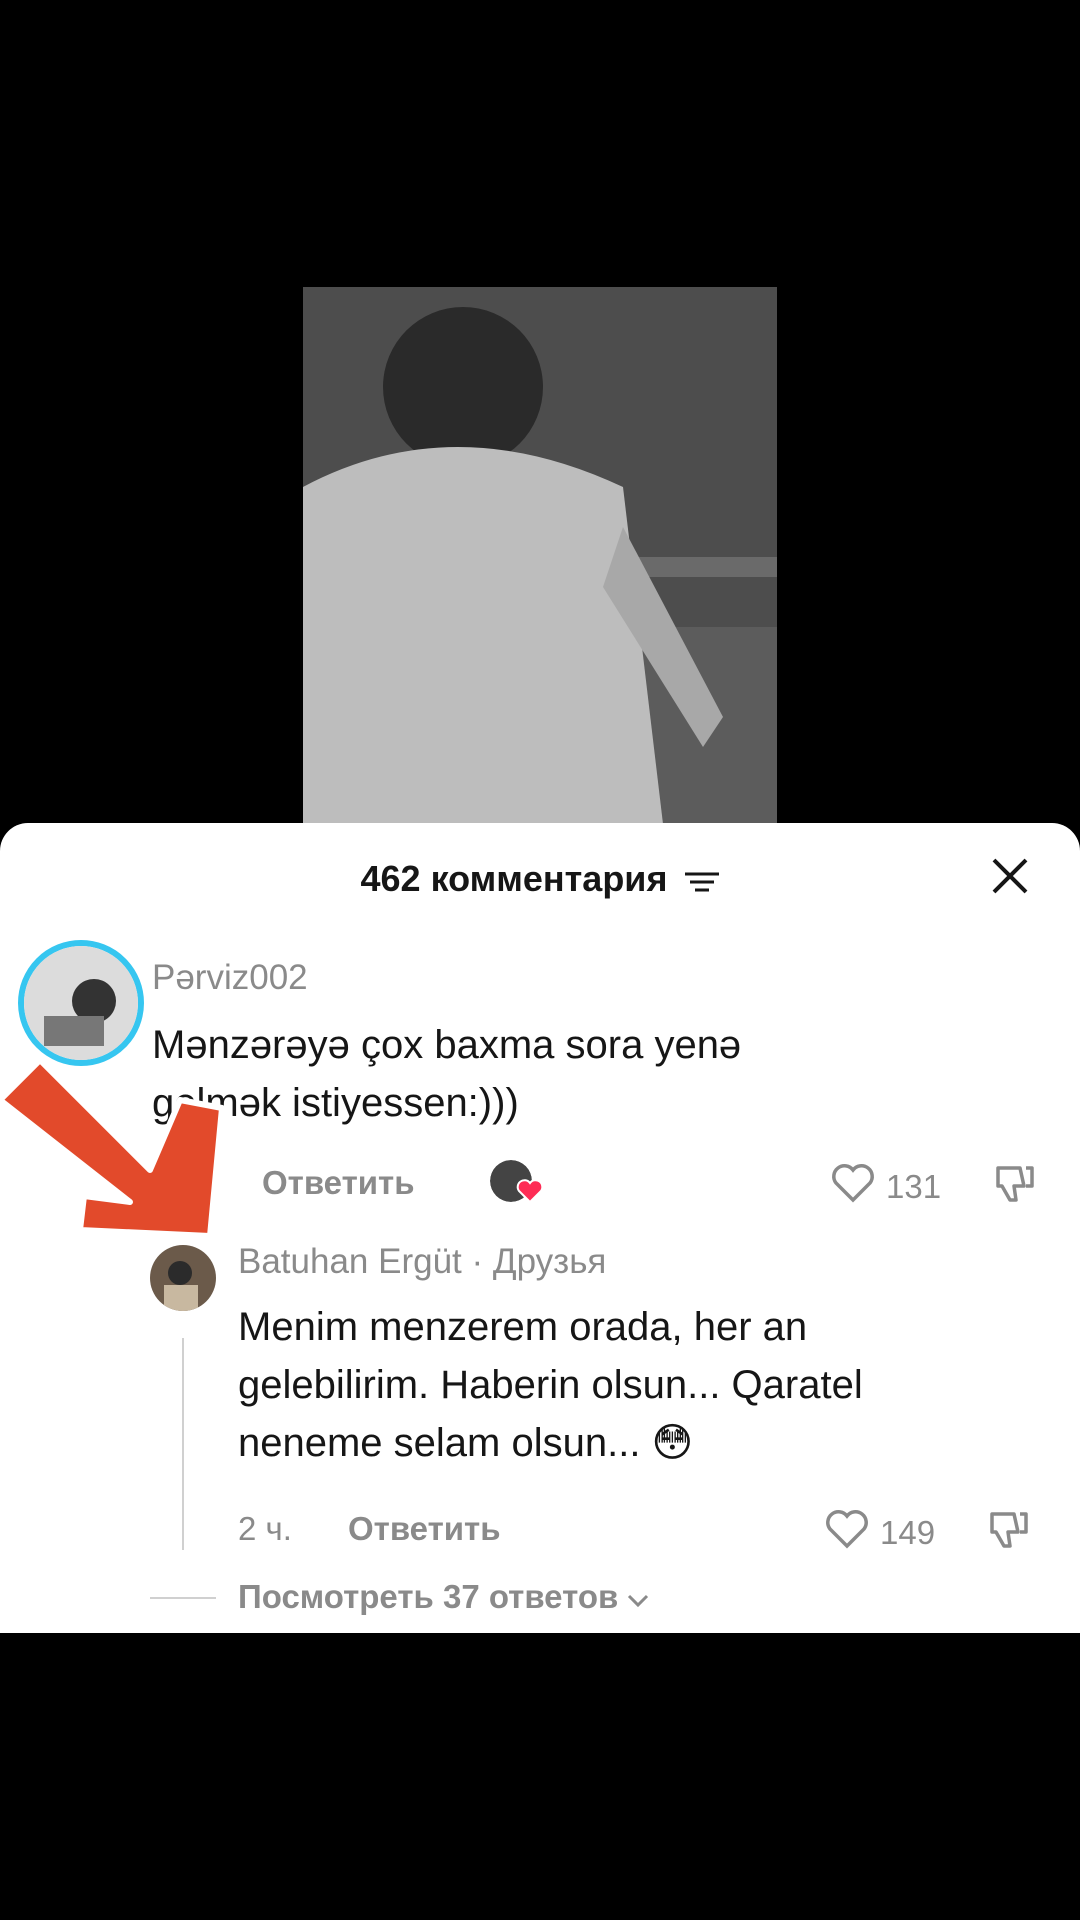  Describe the element at coordinates (422, 1262) in the screenshot. I see `comment-username: Batuhan Ergüt · Друзья` at that location.